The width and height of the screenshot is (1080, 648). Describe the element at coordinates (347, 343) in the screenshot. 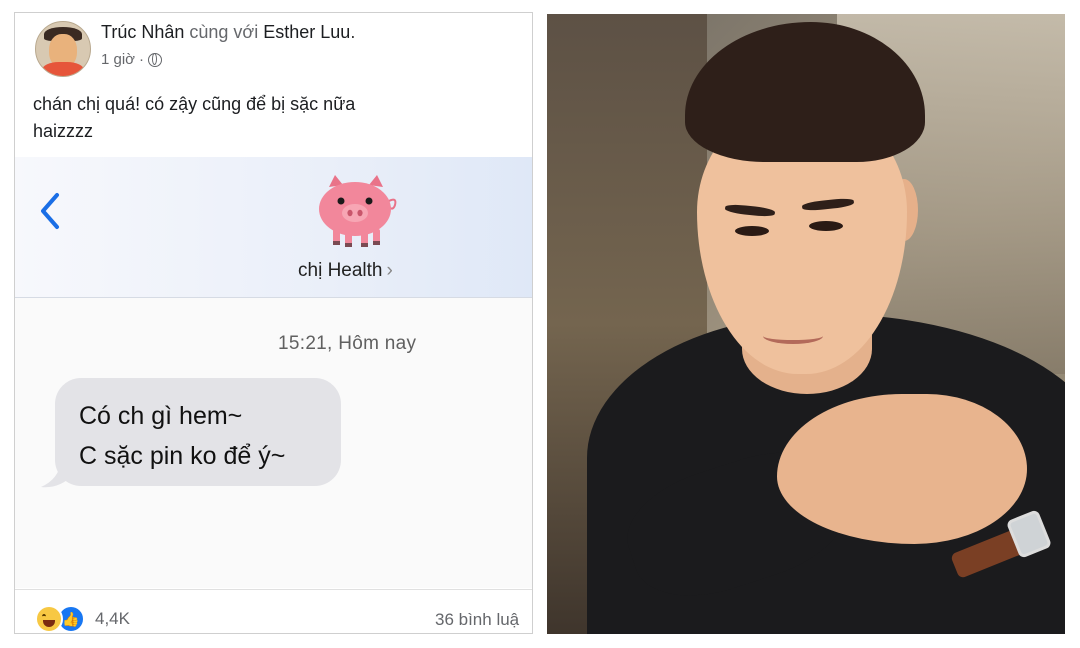

I see `message-timestamp: 15:21, Hôm nay` at that location.